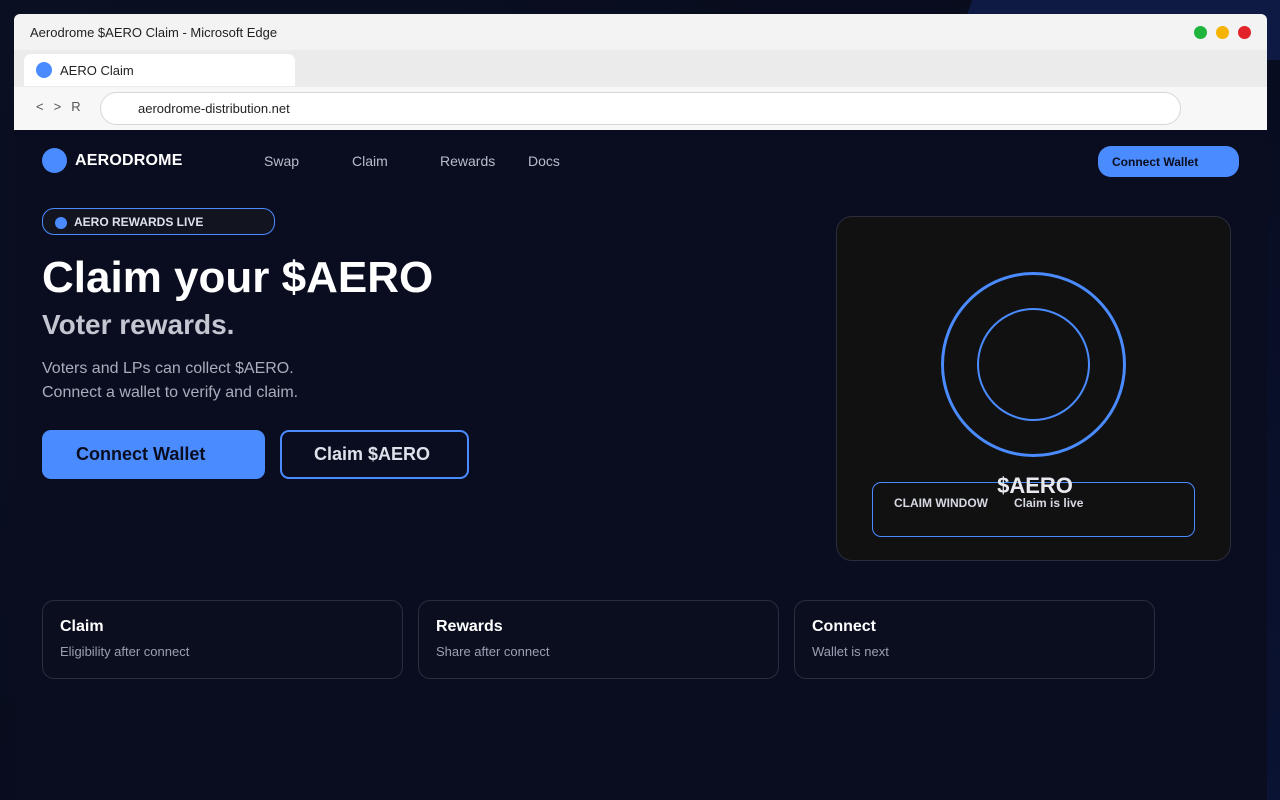  Describe the element at coordinates (493, 651) in the screenshot. I see `info-card-subtitle: Share after connect` at that location.